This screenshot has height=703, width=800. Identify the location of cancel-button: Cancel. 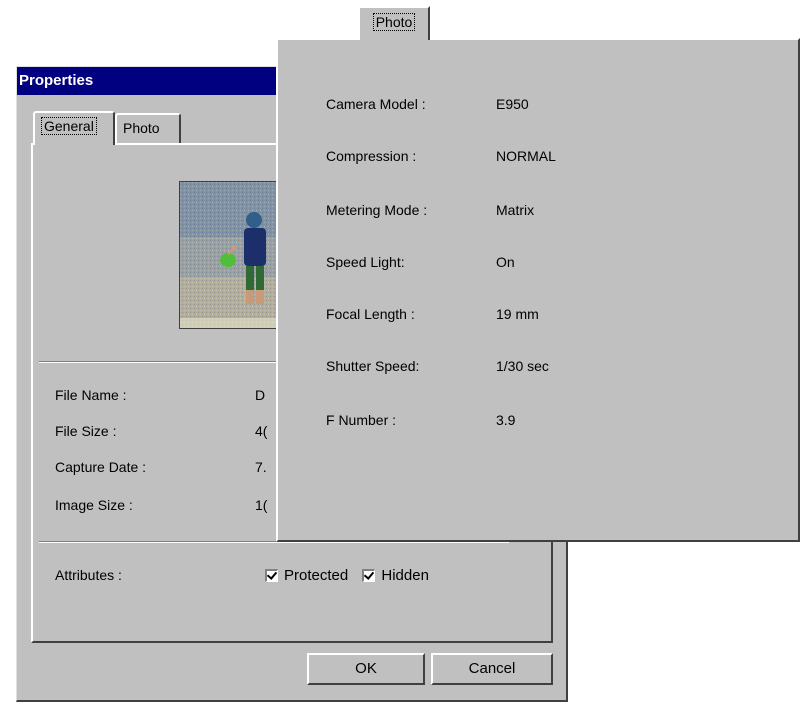
(492, 669).